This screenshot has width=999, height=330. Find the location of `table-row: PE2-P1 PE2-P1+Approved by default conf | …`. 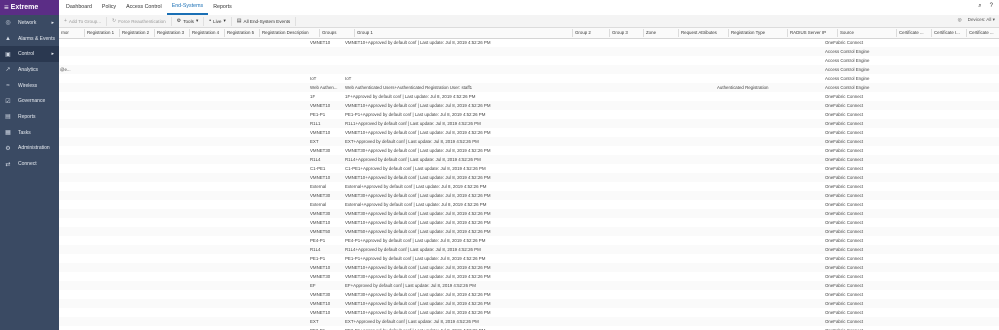

table-row: PE2-P1 PE2-P1+Approved by default conf | … is located at coordinates (529, 328).